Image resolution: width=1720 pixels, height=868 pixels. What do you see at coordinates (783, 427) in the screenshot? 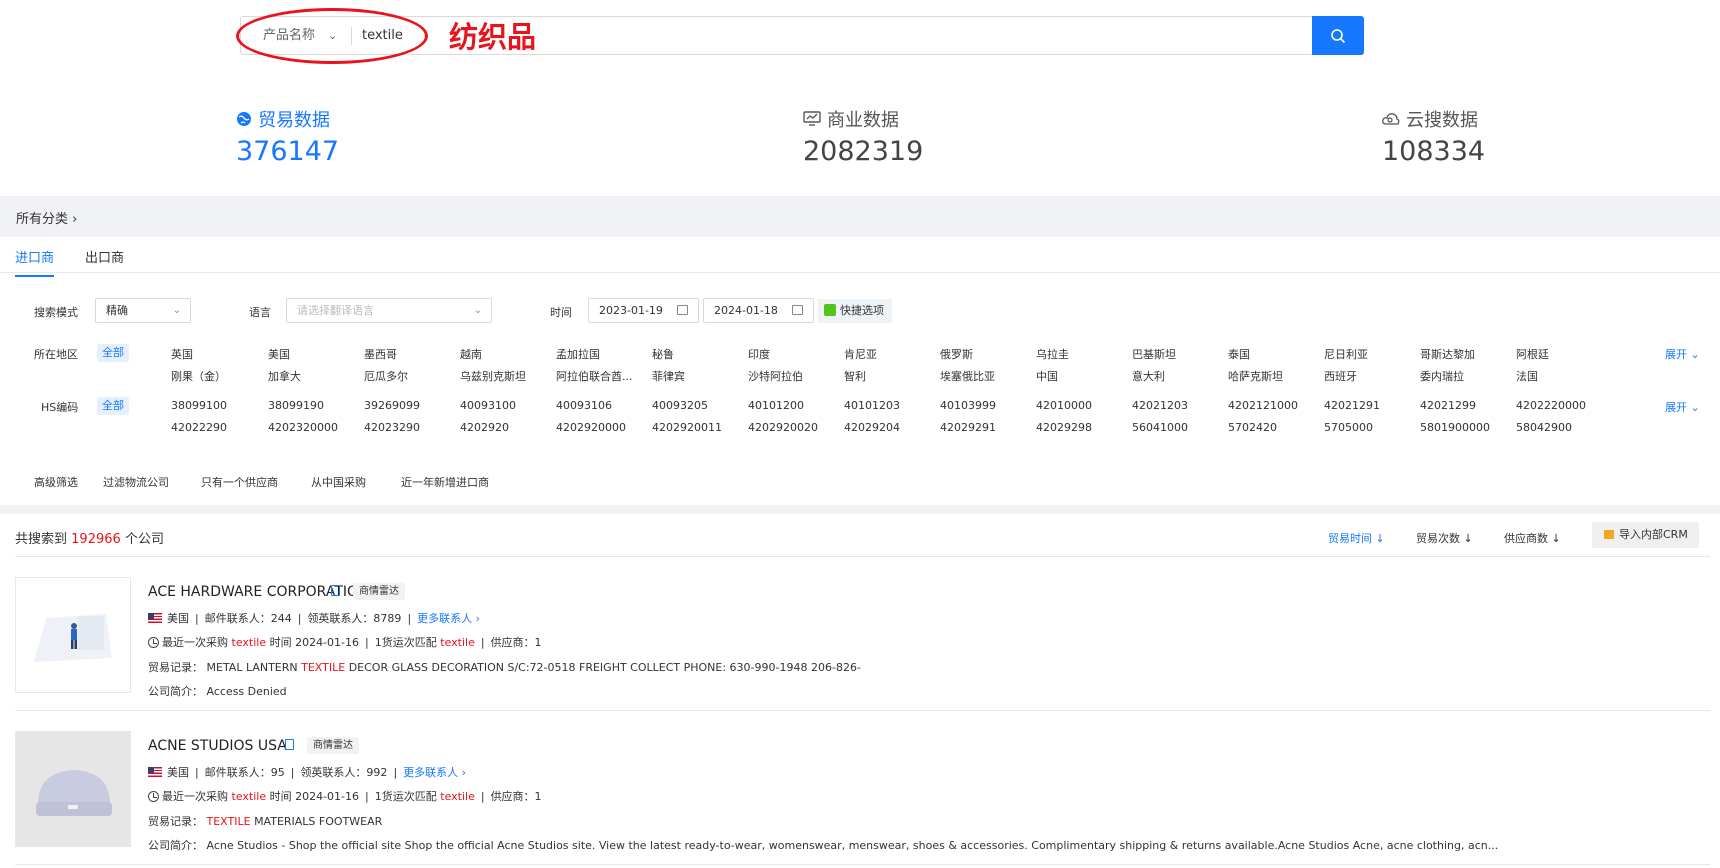
I see `hs-code-option: 4202920020` at bounding box center [783, 427].